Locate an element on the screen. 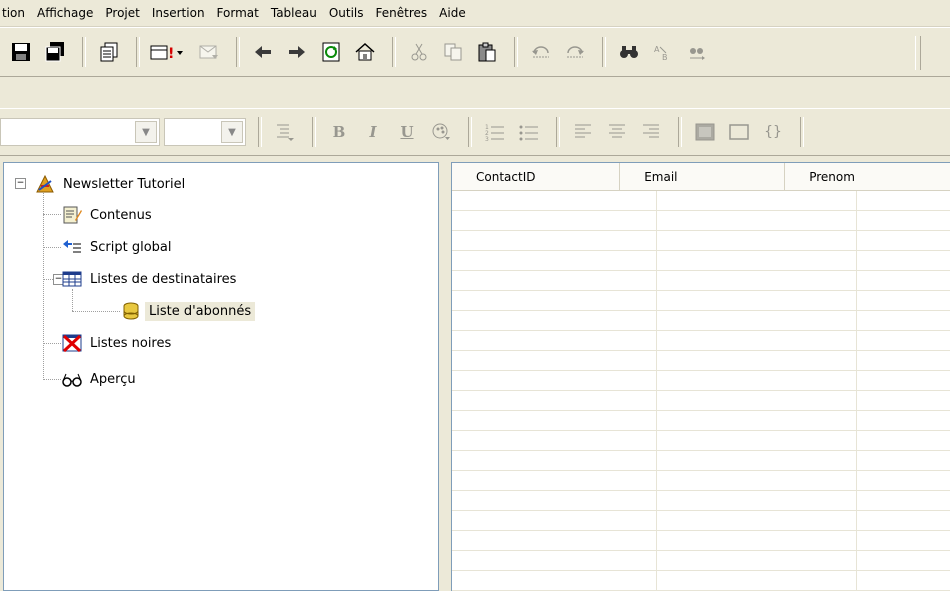  tree-item-listes-destinataires: Listes de destinataires is located at coordinates (150, 279).